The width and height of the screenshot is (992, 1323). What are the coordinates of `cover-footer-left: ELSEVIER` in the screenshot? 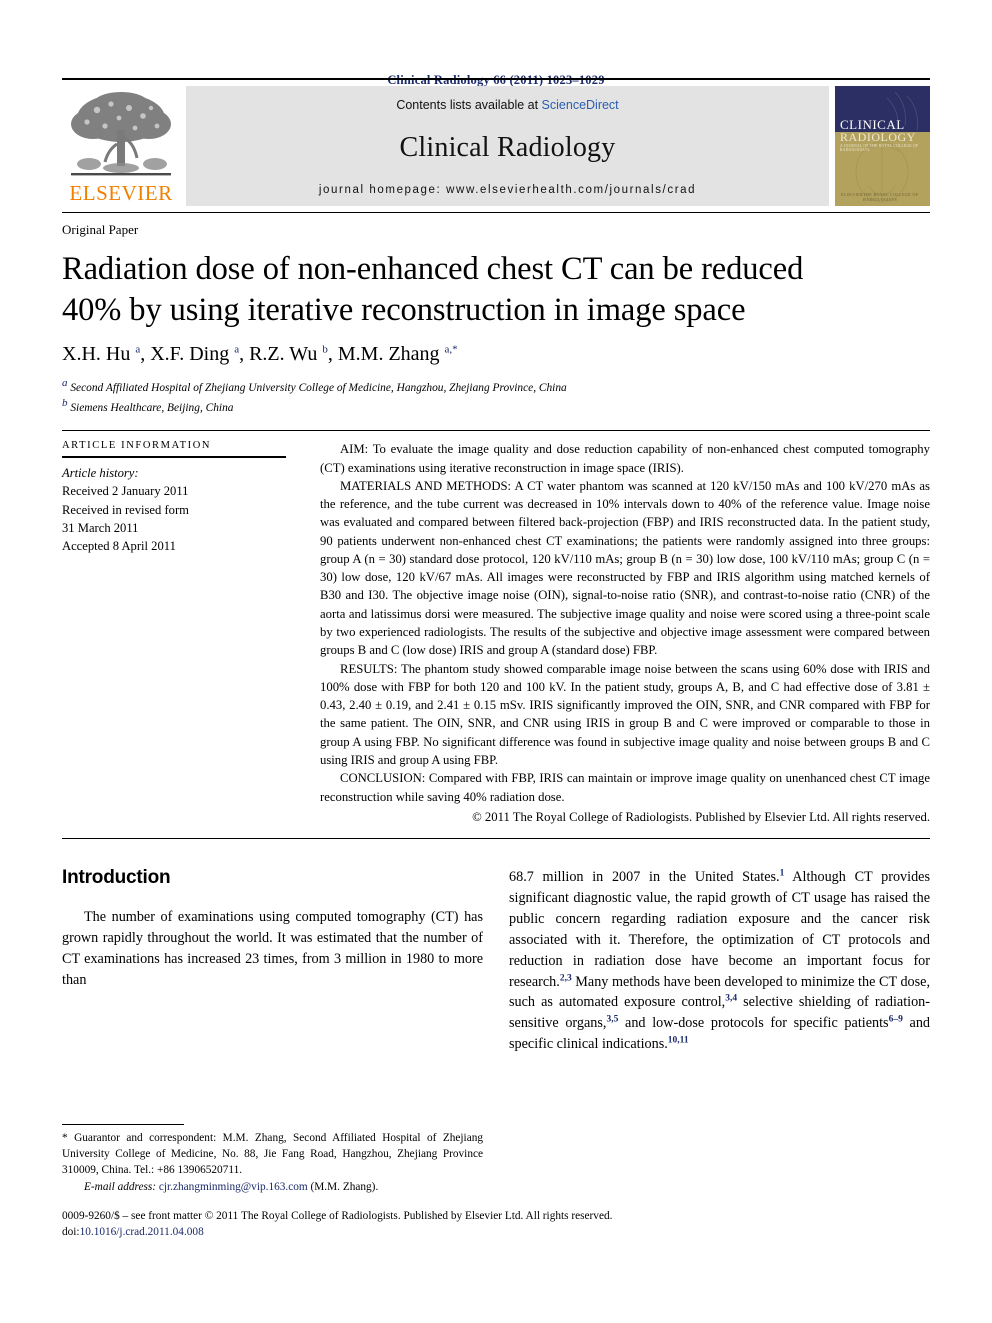 It's located at (852, 194).